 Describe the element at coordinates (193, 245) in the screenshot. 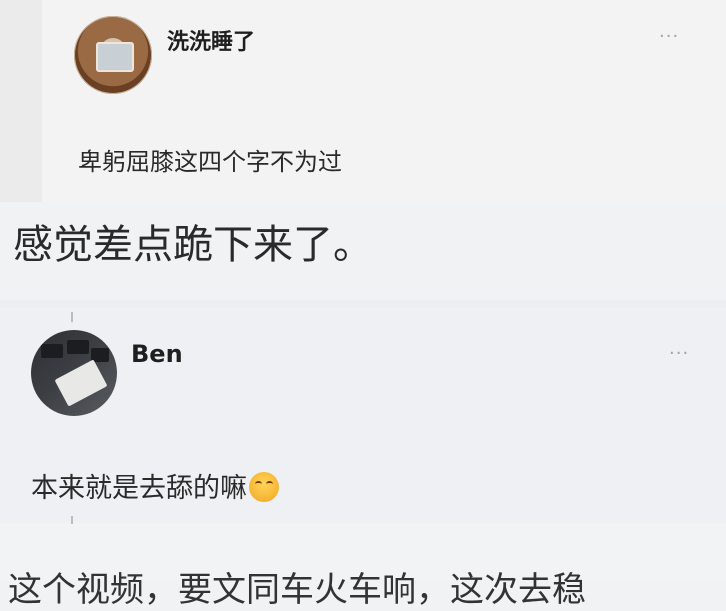

I see `caption-text: 感觉差点跪下来了。` at that location.